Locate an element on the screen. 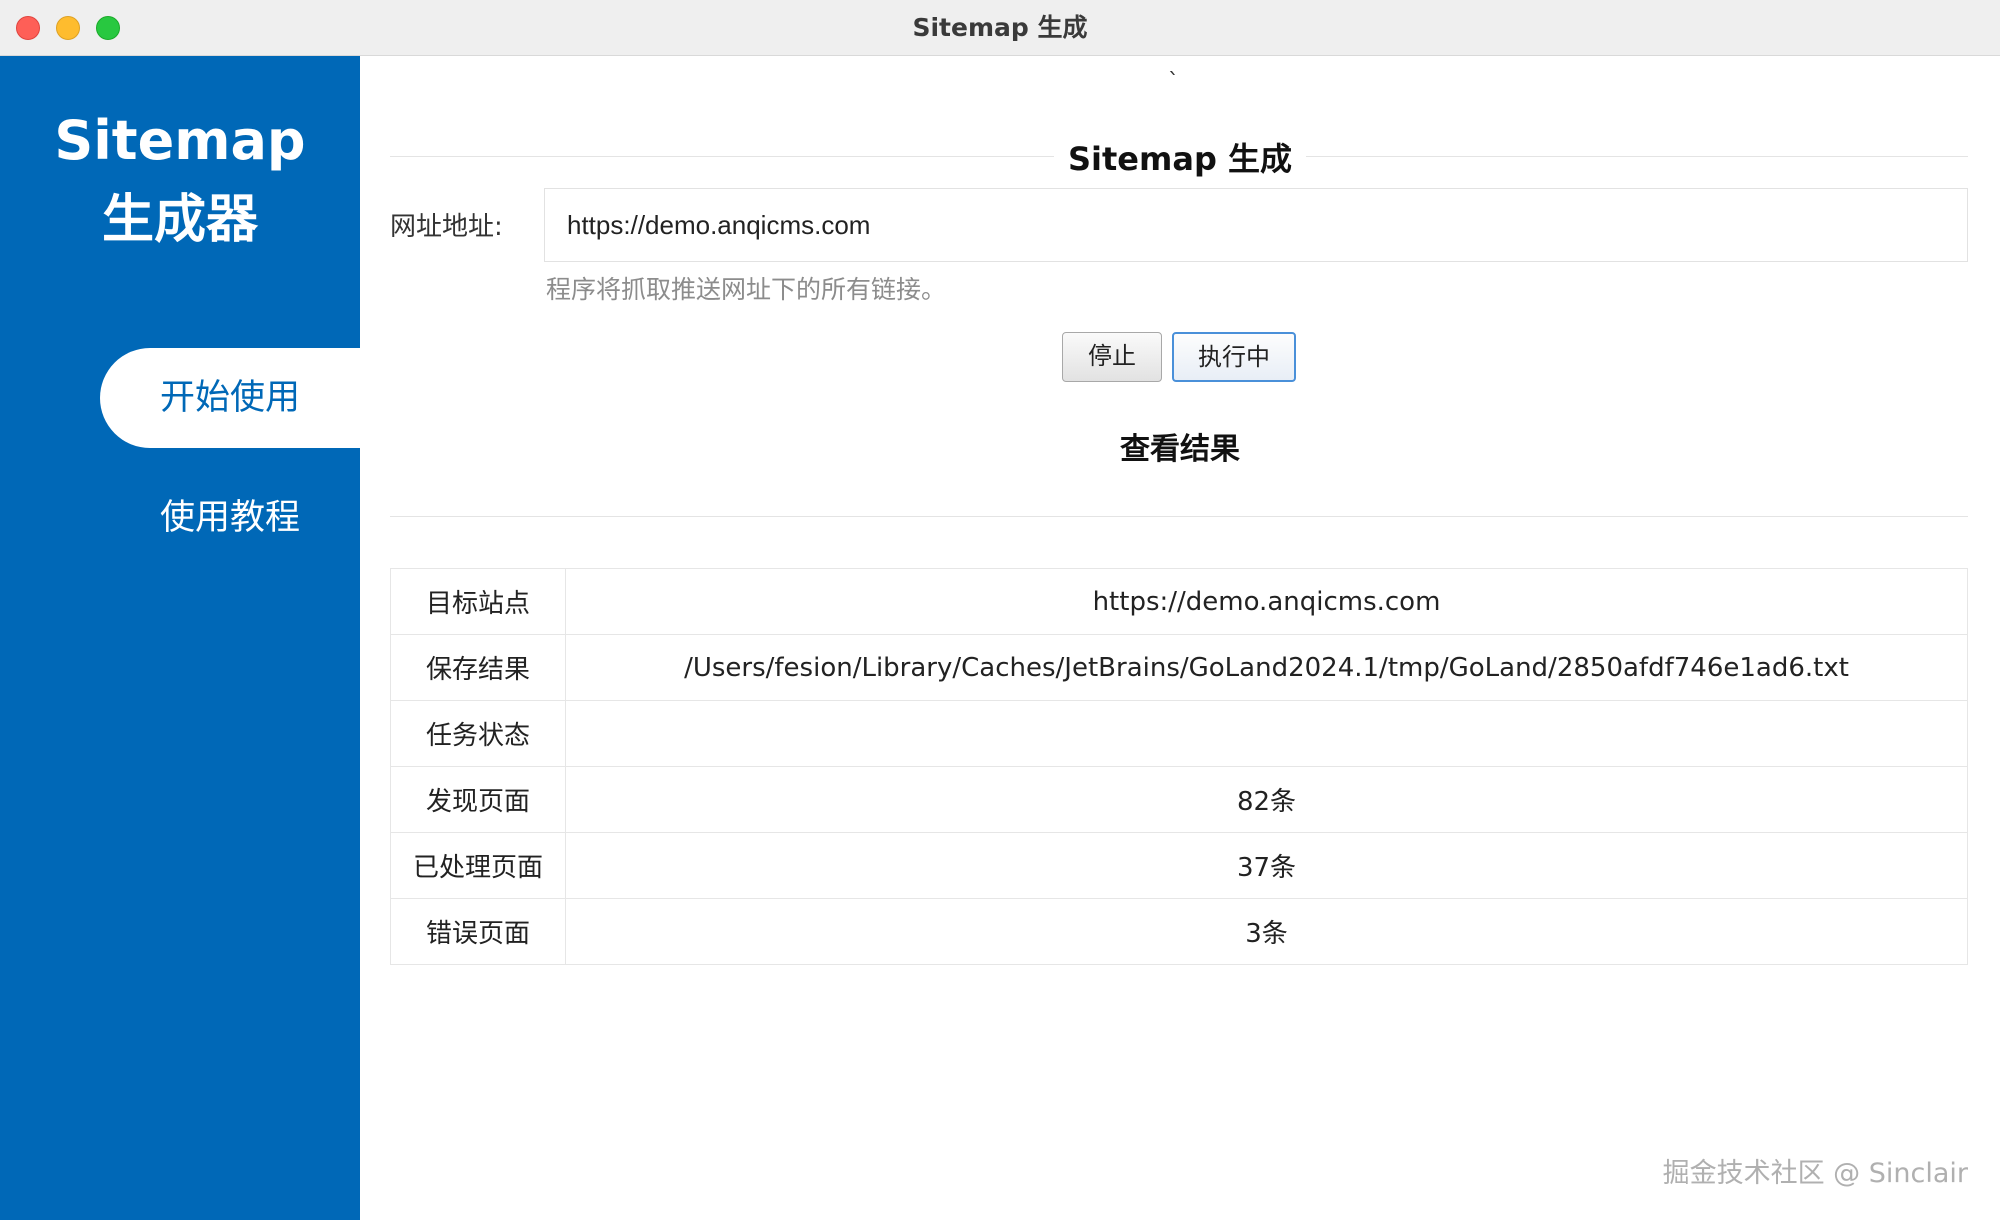 This screenshot has height=1220, width=2000. row-key: 任务状态 is located at coordinates (478, 733).